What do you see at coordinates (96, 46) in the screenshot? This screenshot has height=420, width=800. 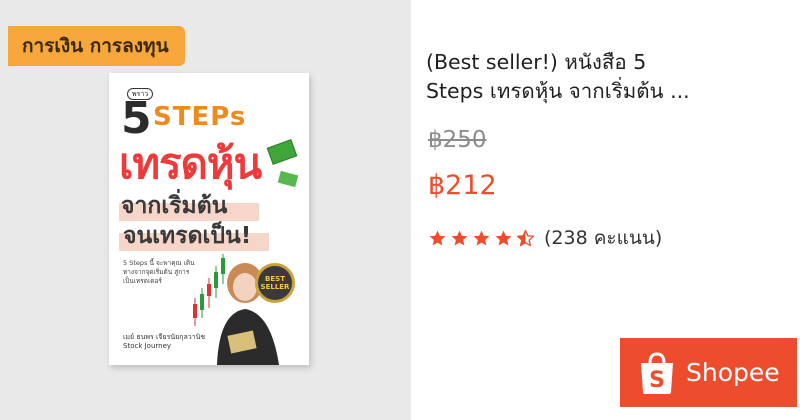 I see `category-tag: การเงิน การลงทุน` at bounding box center [96, 46].